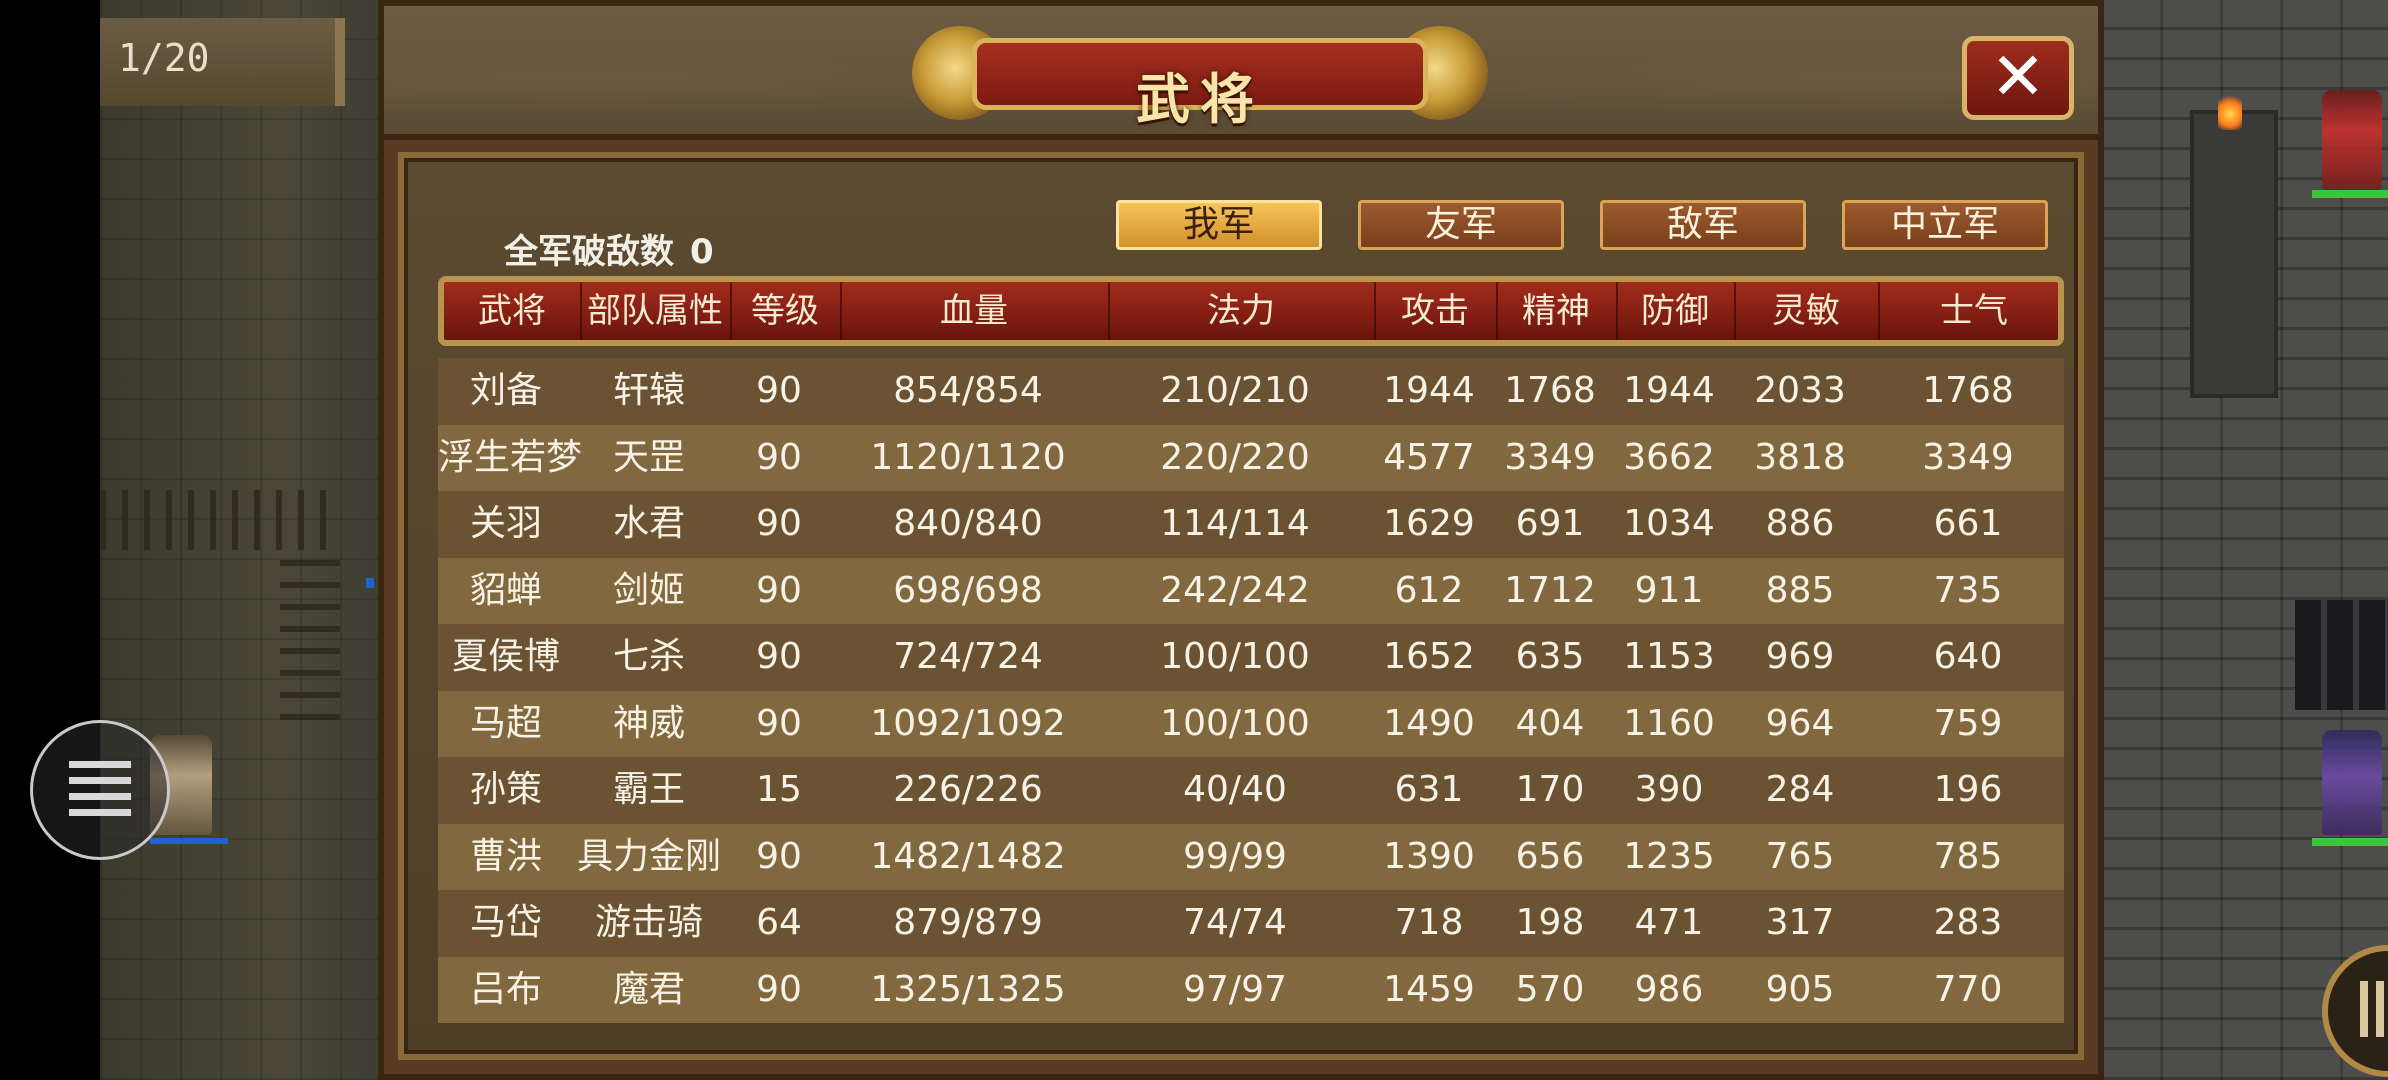 Image resolution: width=2388 pixels, height=1080 pixels. What do you see at coordinates (968, 789) in the screenshot?
I see `hp-cell: 226/226` at bounding box center [968, 789].